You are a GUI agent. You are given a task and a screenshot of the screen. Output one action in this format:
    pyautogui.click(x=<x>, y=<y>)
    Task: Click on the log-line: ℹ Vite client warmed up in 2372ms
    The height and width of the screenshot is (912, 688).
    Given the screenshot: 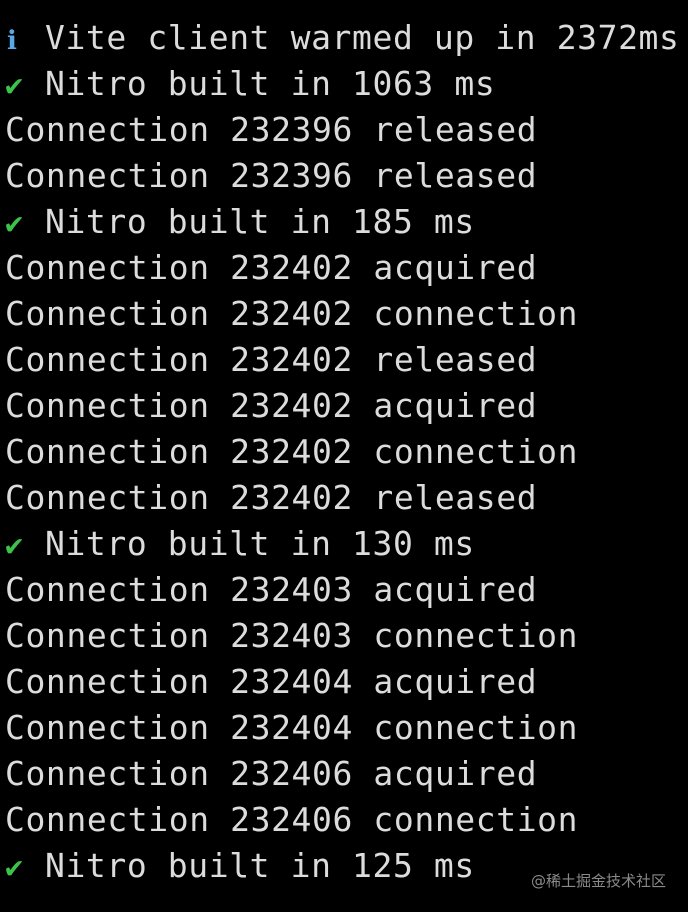 What is the action you would take?
    pyautogui.click(x=346, y=38)
    